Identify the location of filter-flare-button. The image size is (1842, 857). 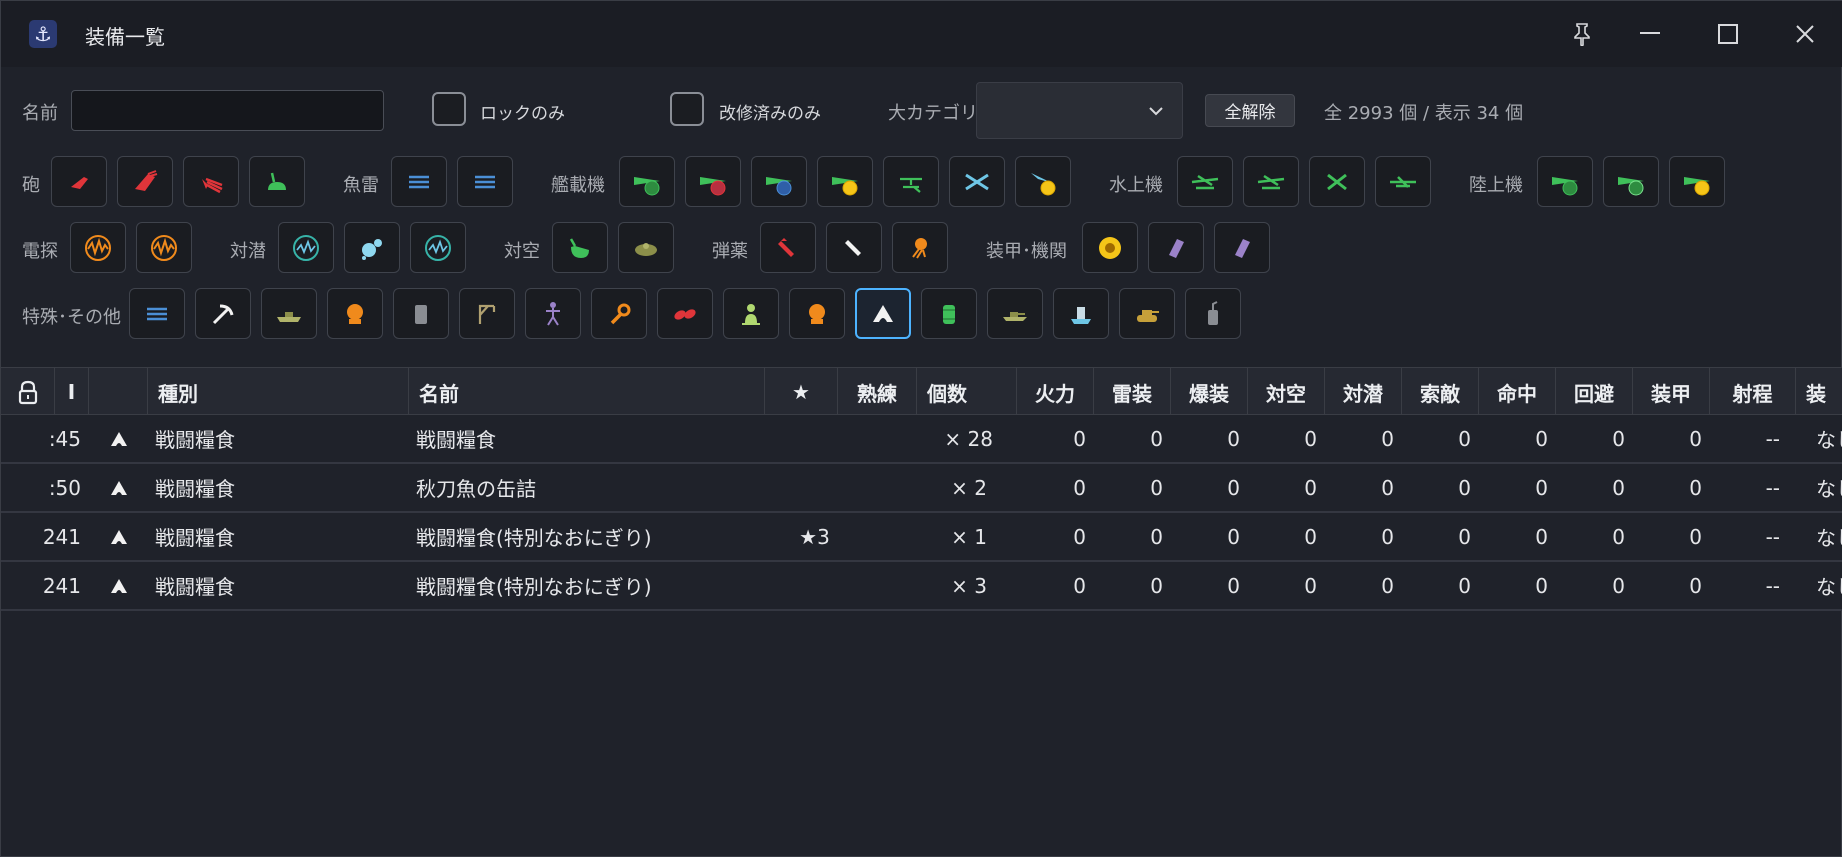
(685, 313).